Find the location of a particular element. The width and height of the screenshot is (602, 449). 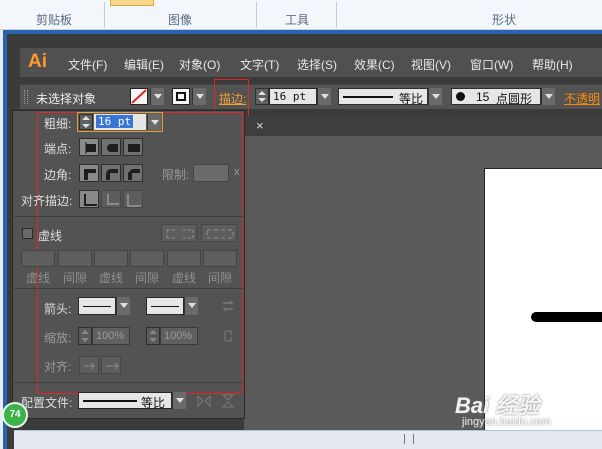

ai-logo: Ai is located at coordinates (37, 61).